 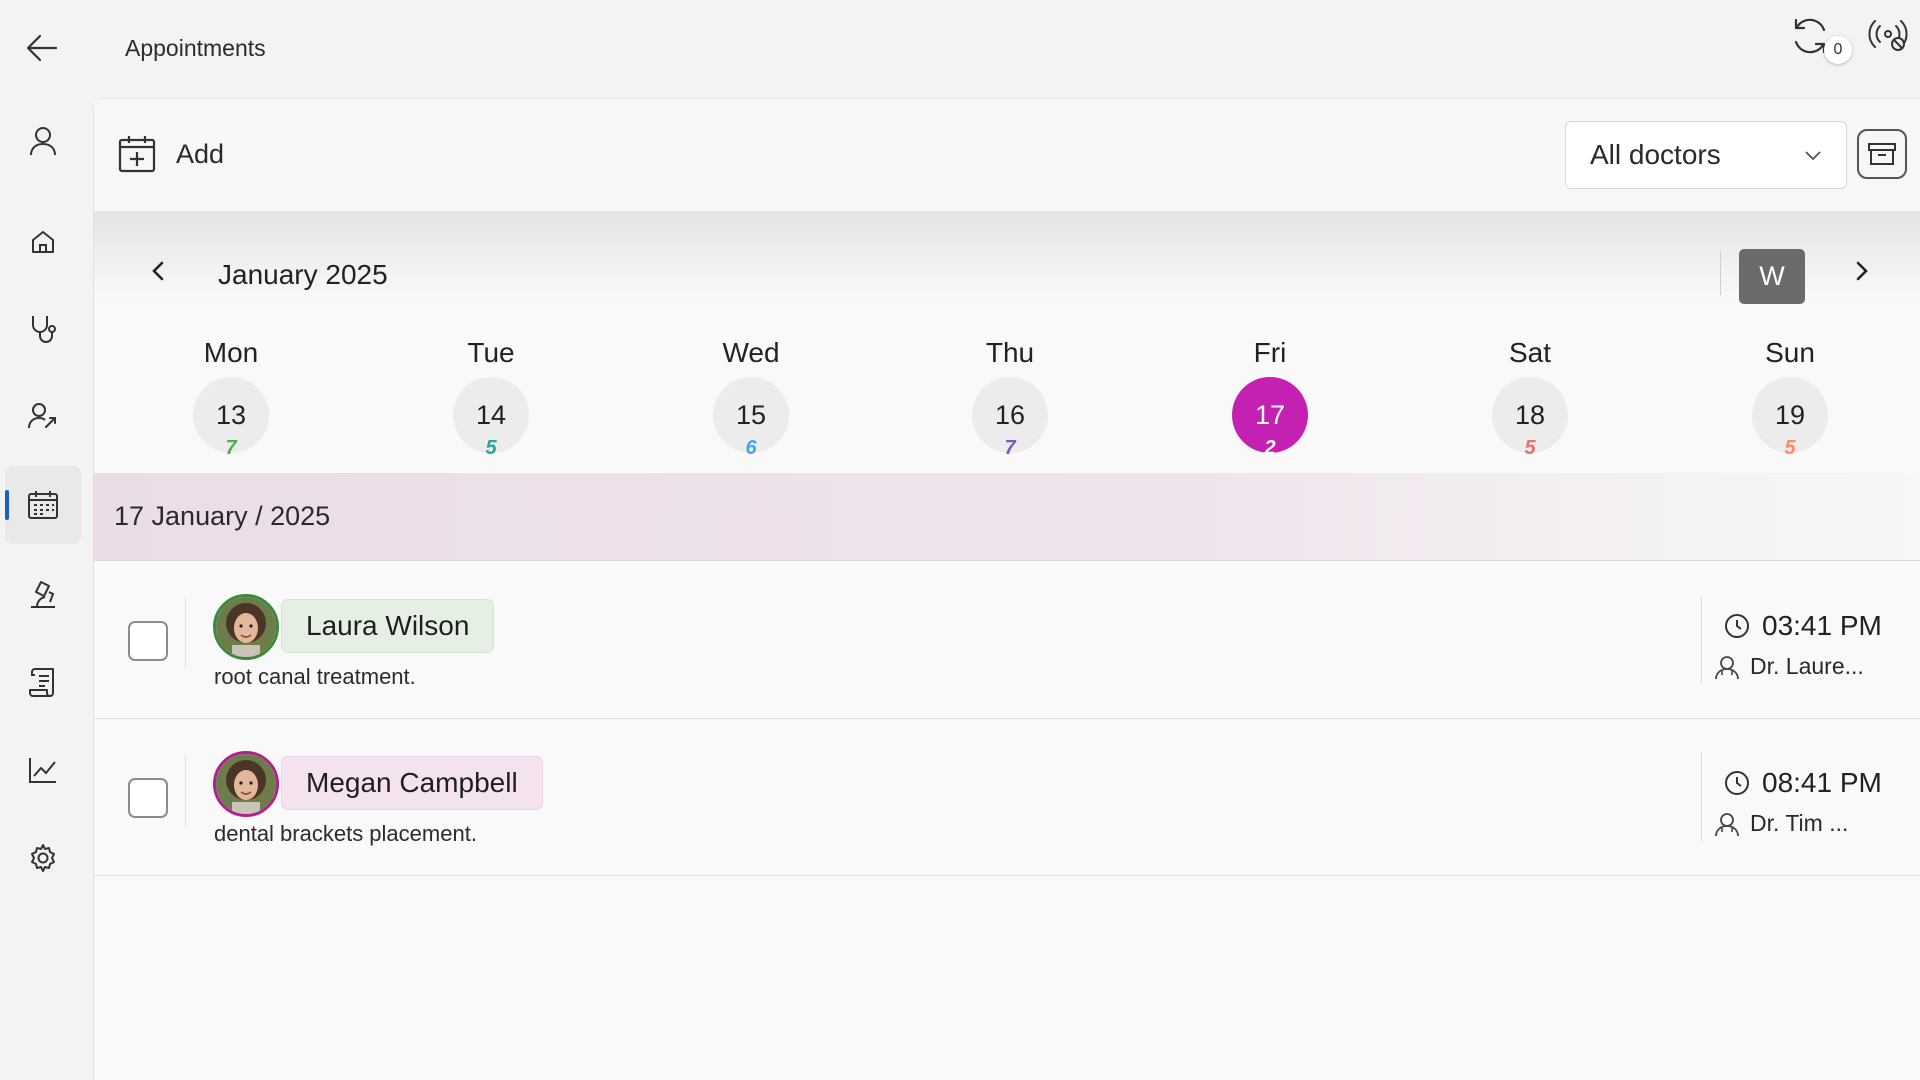 I want to click on broadcast-off-icon, so click(x=1888, y=35).